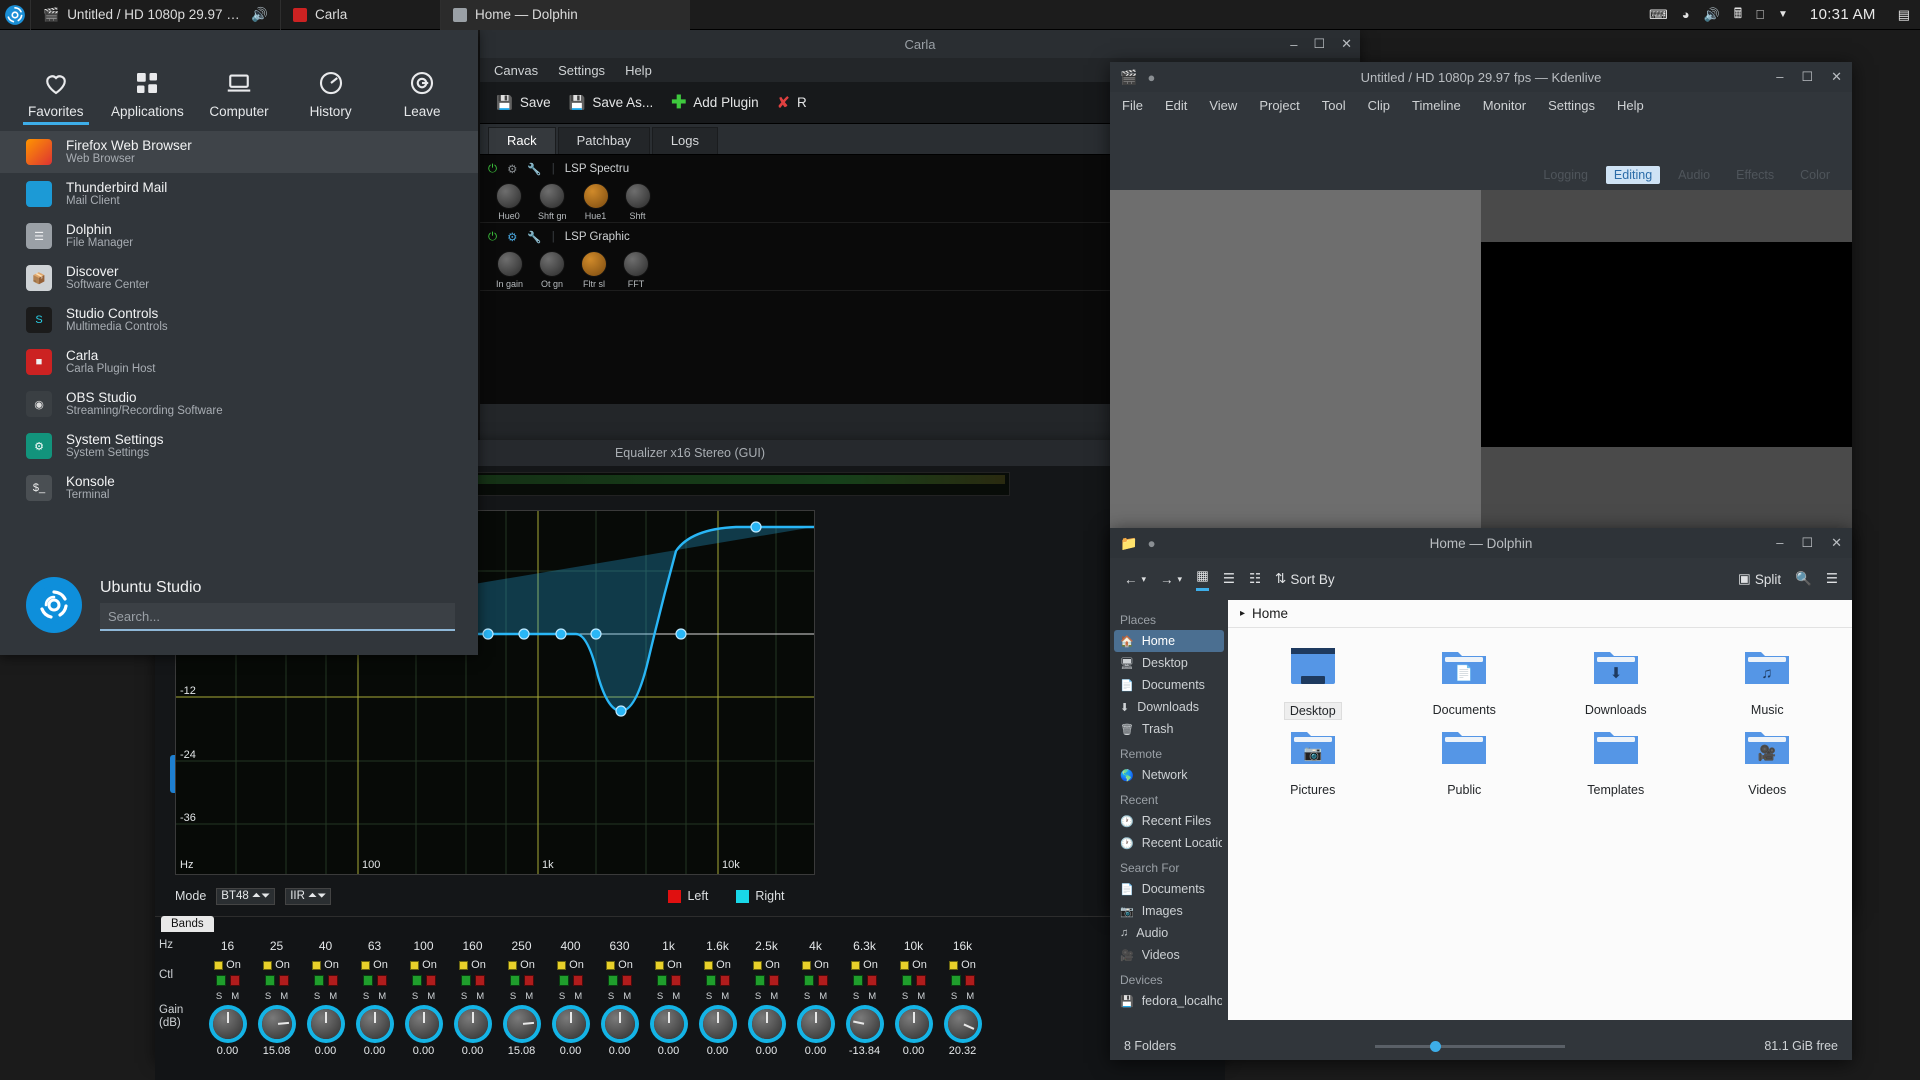  What do you see at coordinates (1666, 344) in the screenshot?
I see `project-monitor-screen` at bounding box center [1666, 344].